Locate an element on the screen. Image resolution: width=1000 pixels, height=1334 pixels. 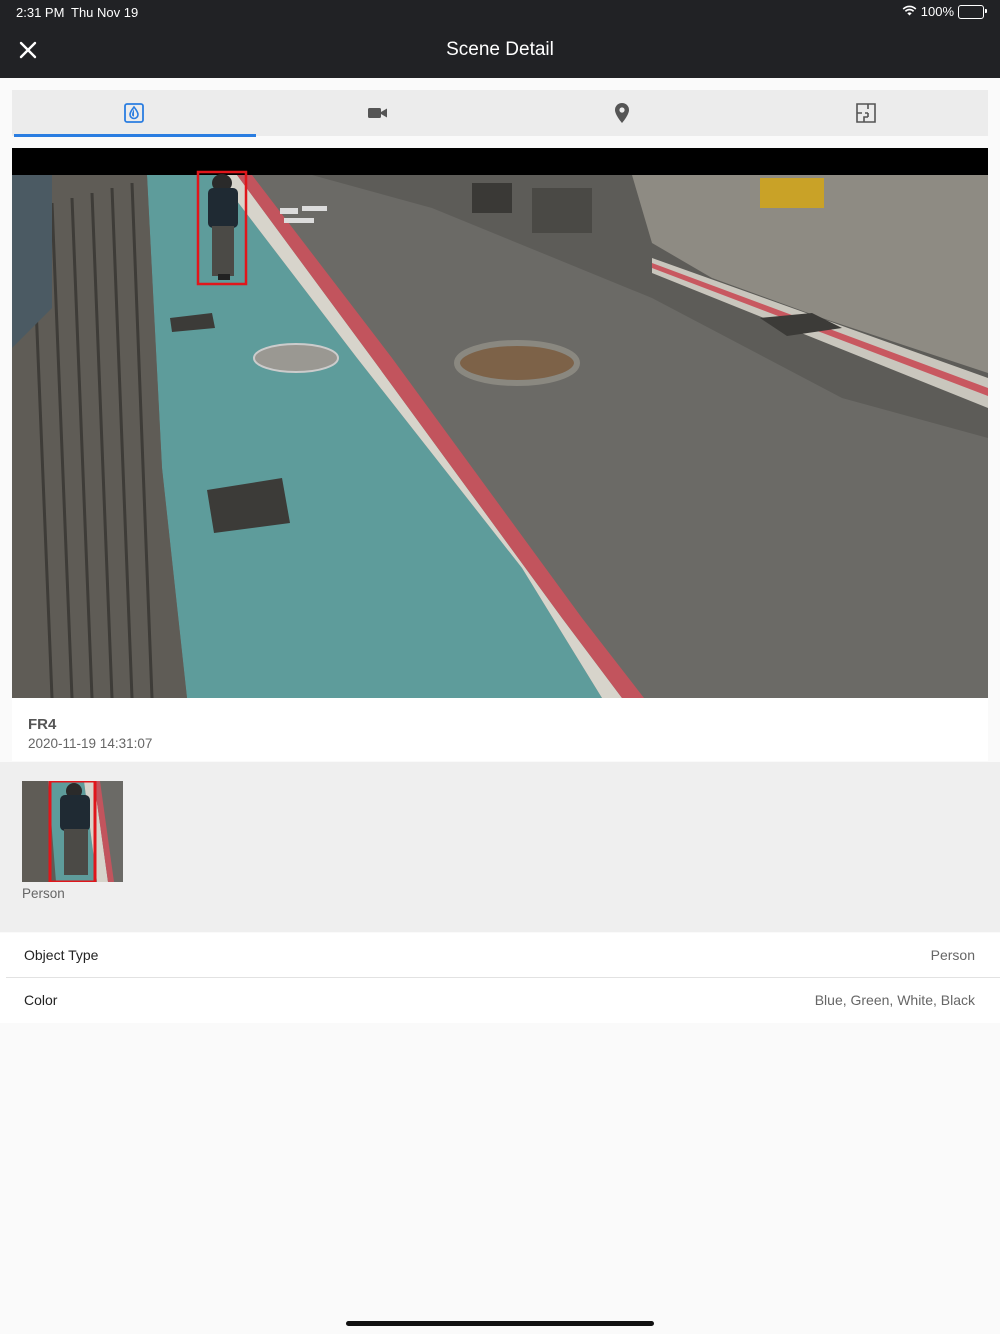
video-camera-icon is located at coordinates (377, 113).